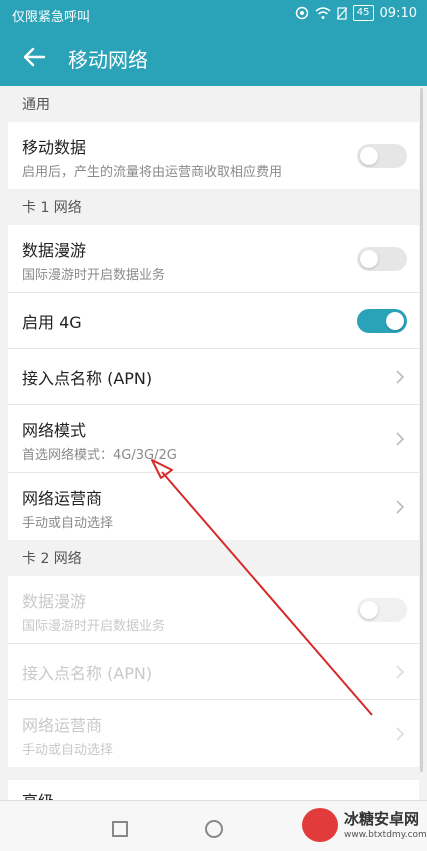  What do you see at coordinates (35, 57) in the screenshot?
I see `back-arrow-icon` at bounding box center [35, 57].